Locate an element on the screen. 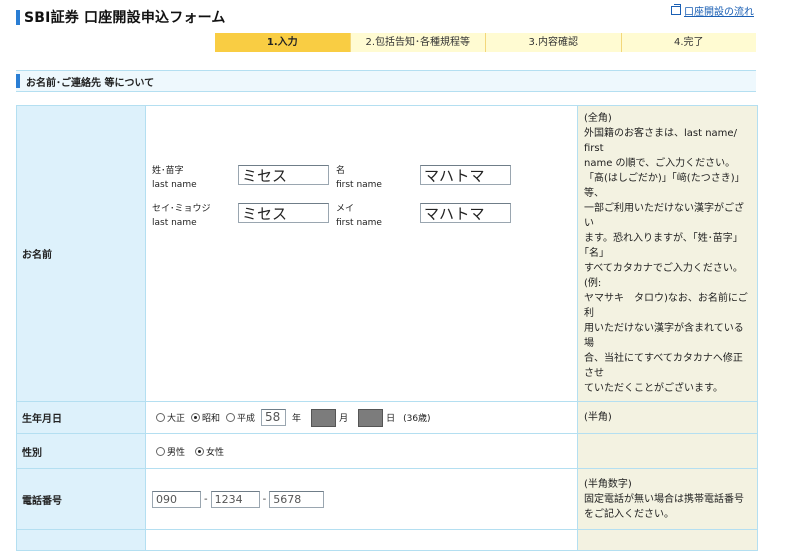 This screenshot has width=800, height=551. sex-male-radio is located at coordinates (160, 451).